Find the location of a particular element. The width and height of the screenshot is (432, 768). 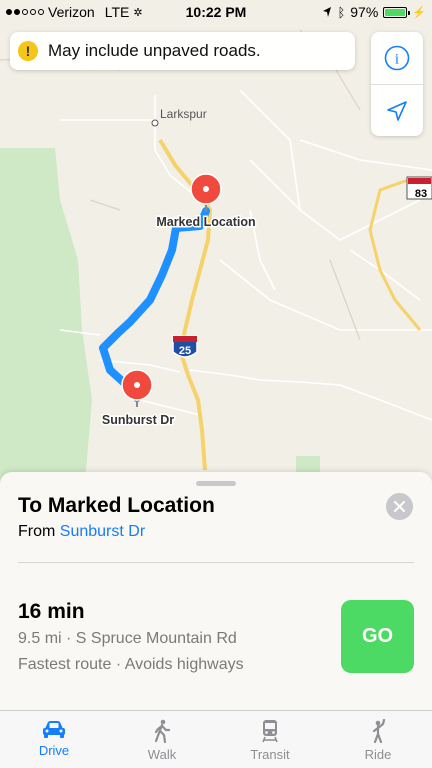

tab-drive: Drive is located at coordinates (54, 739).